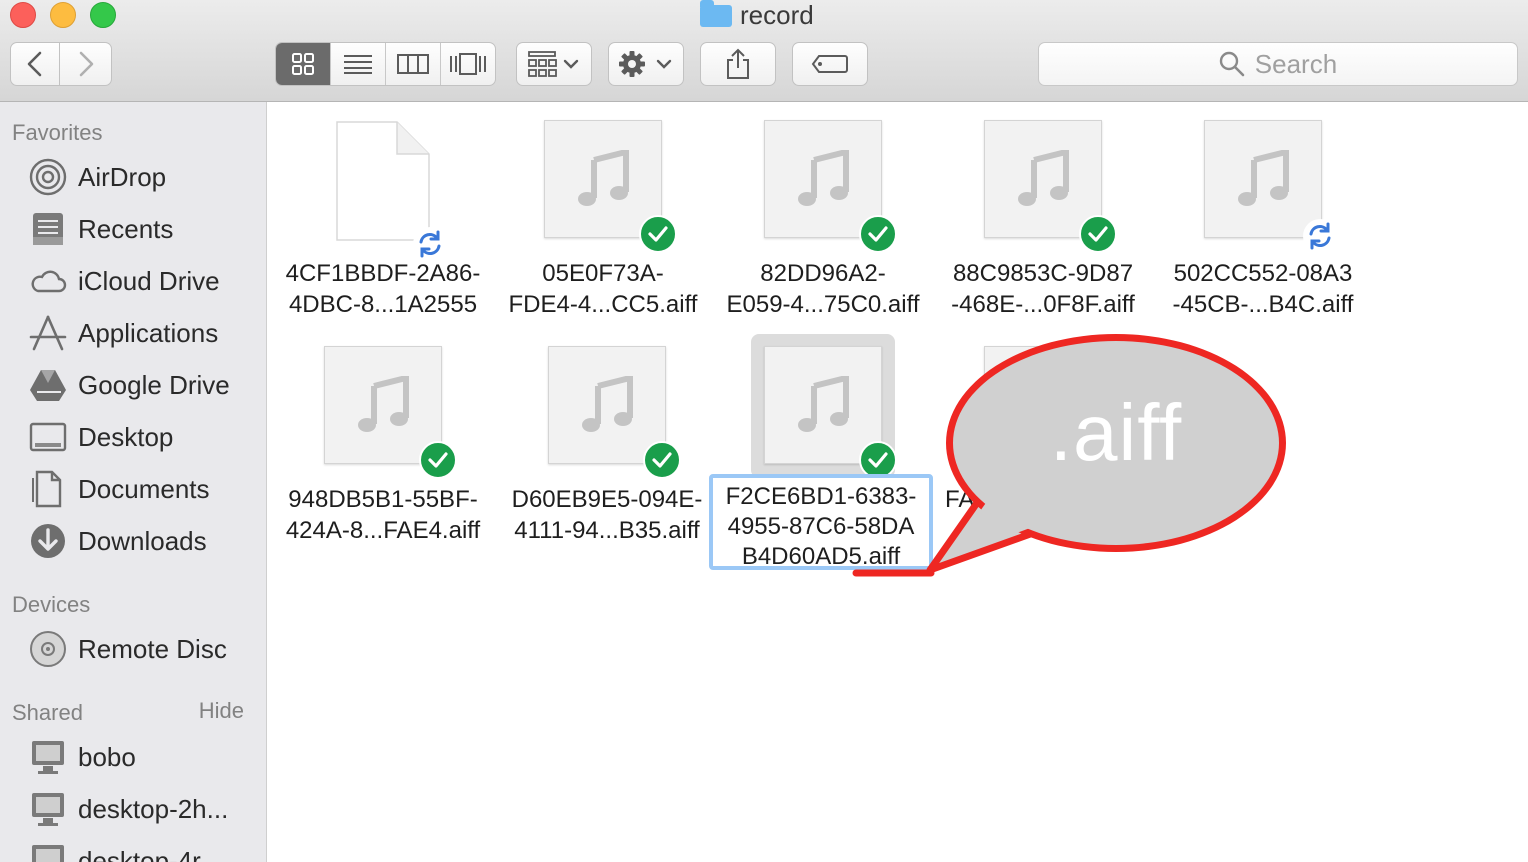 The height and width of the screenshot is (862, 1528). What do you see at coordinates (468, 64) in the screenshot?
I see `cover-flow-view-button` at bounding box center [468, 64].